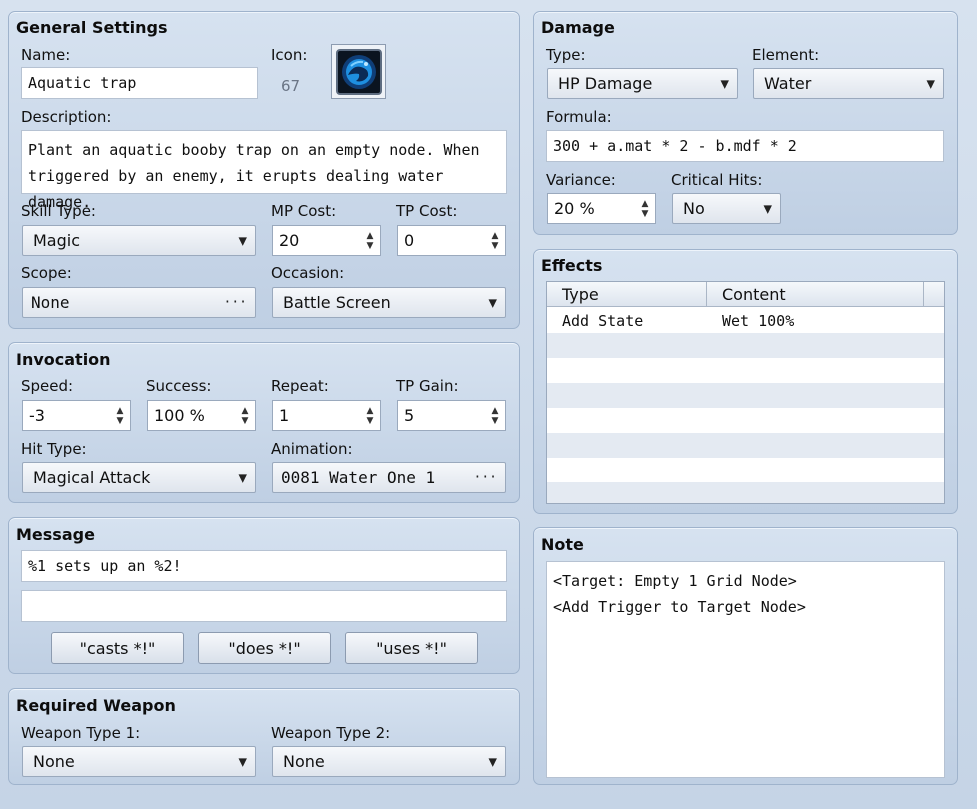 Image resolution: width=977 pixels, height=809 pixels. I want to click on invocation-title: Invocation, so click(63, 359).